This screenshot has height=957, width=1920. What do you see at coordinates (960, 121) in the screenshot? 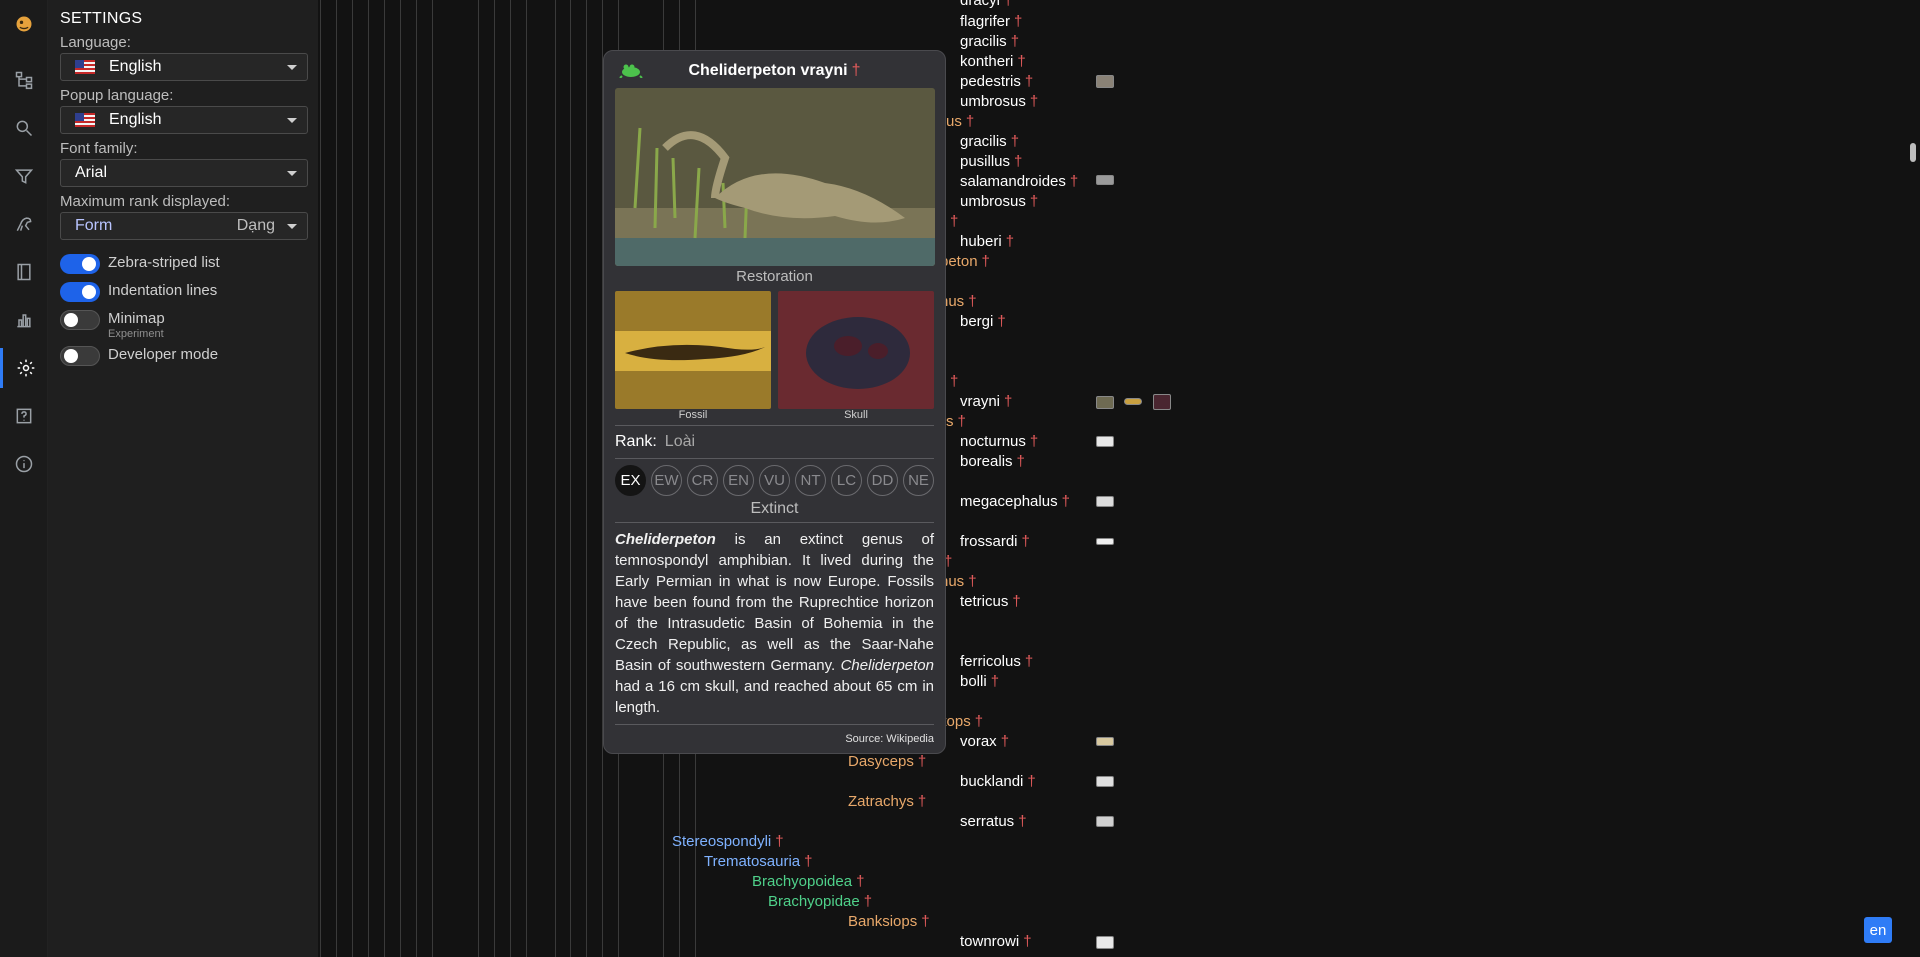
I see `genus-node: us †` at bounding box center [960, 121].